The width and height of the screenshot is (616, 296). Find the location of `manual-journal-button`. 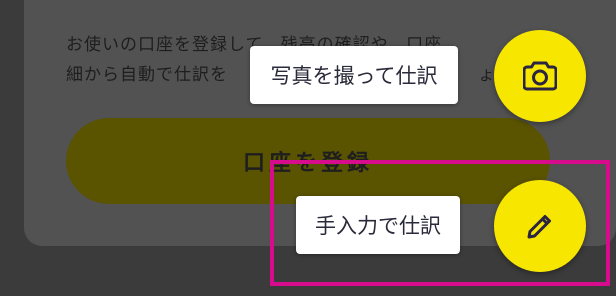

manual-journal-button is located at coordinates (540, 226).